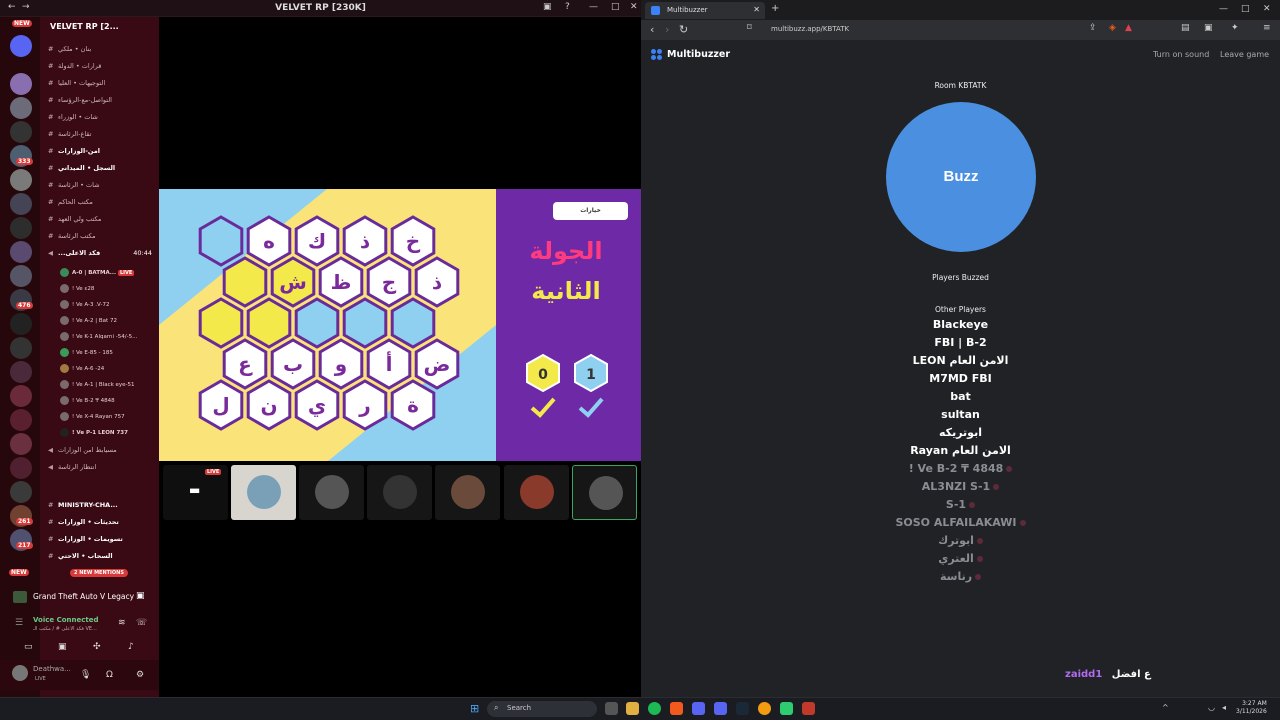 This screenshot has height=720, width=1280. I want to click on spotify-icon, so click(654, 708).